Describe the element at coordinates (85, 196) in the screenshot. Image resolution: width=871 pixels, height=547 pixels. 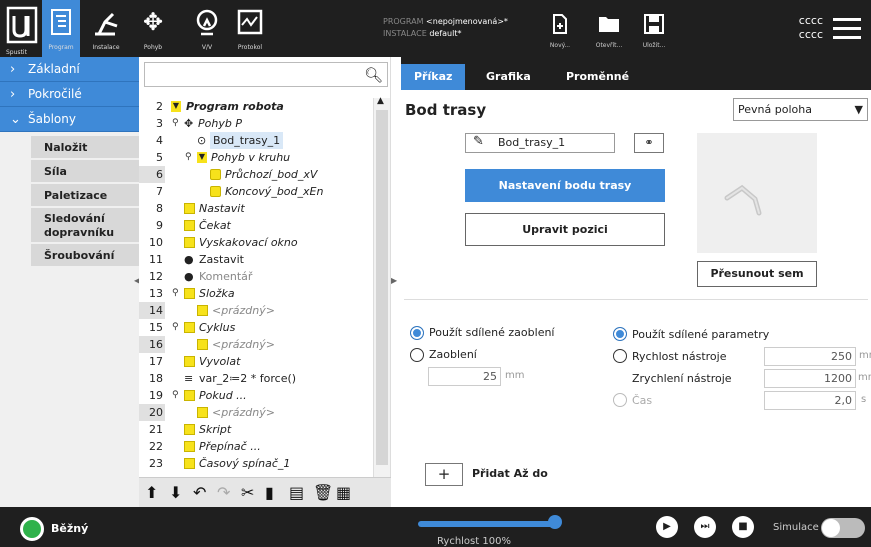
I see `nav-item-palletizing: Paletizace` at that location.